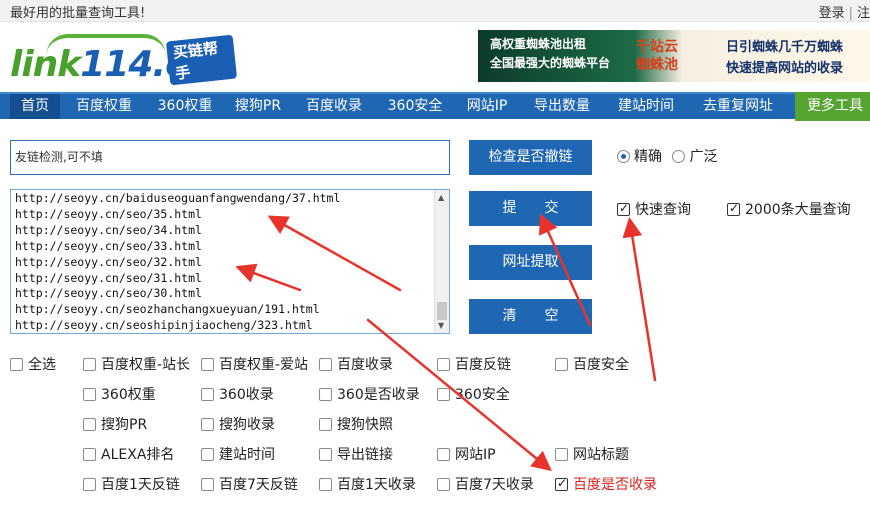 The image size is (870, 511). Describe the element at coordinates (115, 424) in the screenshot. I see `option-checkbox: 搜狗PR` at that location.